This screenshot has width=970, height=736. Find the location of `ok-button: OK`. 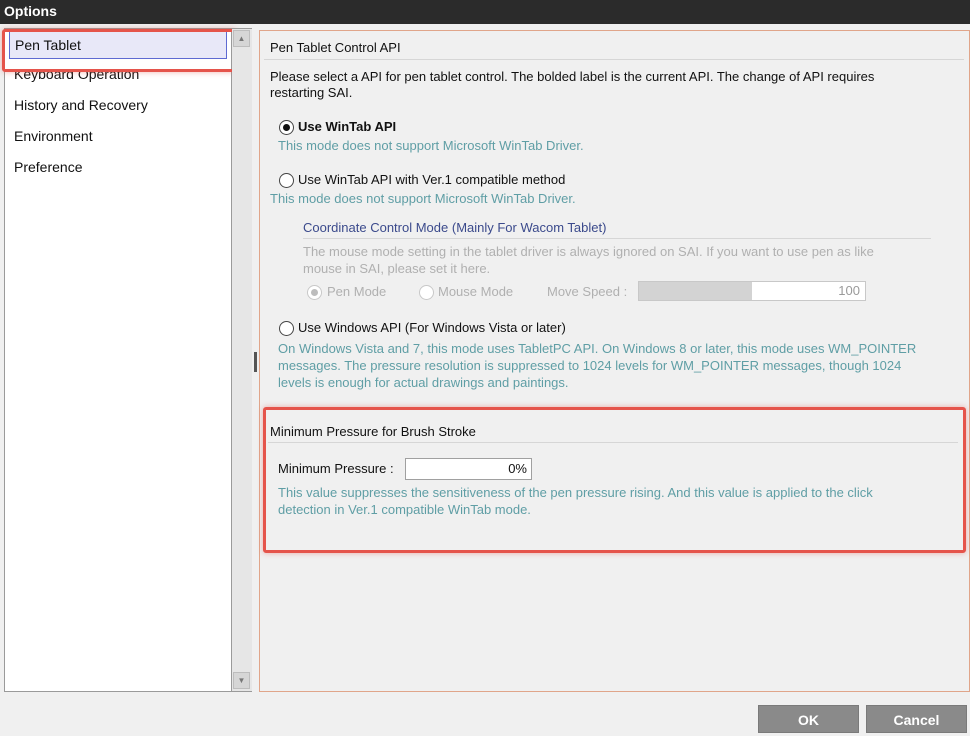

ok-button: OK is located at coordinates (808, 719).